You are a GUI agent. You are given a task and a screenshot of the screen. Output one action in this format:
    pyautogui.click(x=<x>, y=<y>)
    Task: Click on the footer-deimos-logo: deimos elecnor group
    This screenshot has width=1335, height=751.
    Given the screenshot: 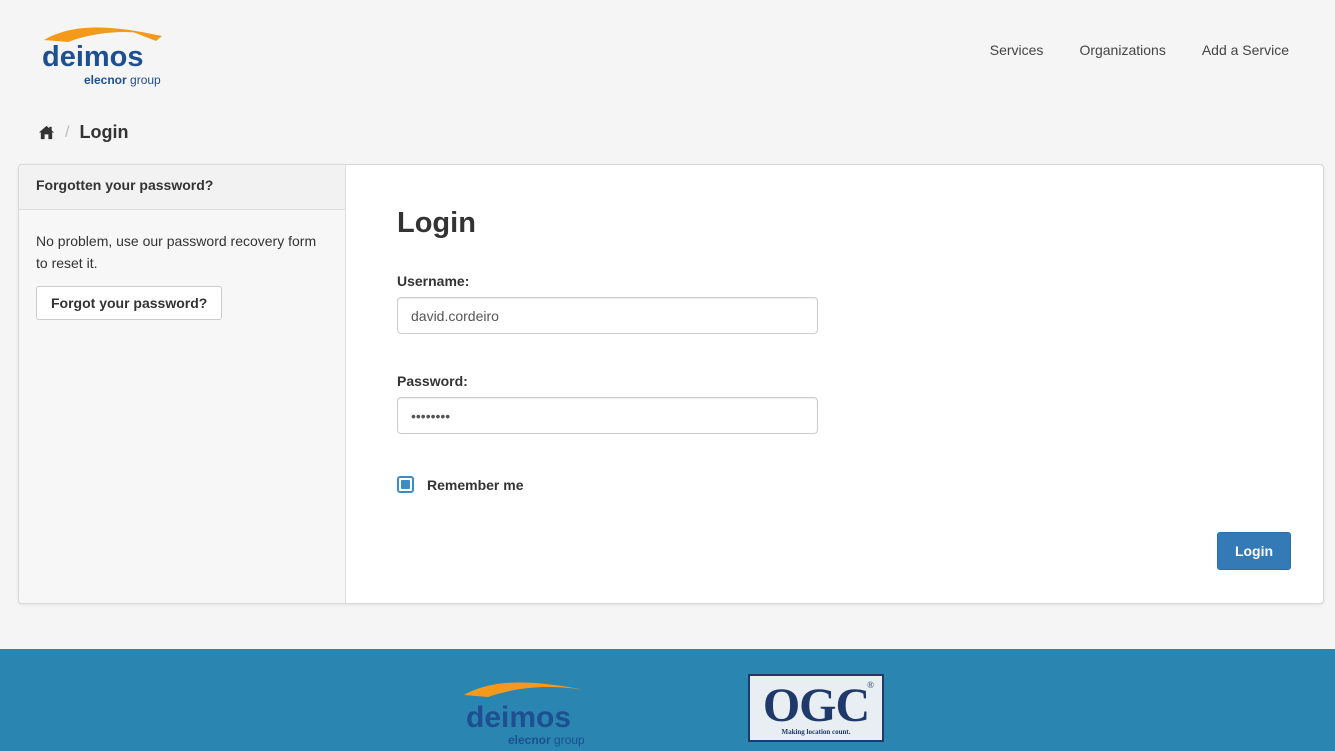 What is the action you would take?
    pyautogui.click(x=529, y=711)
    